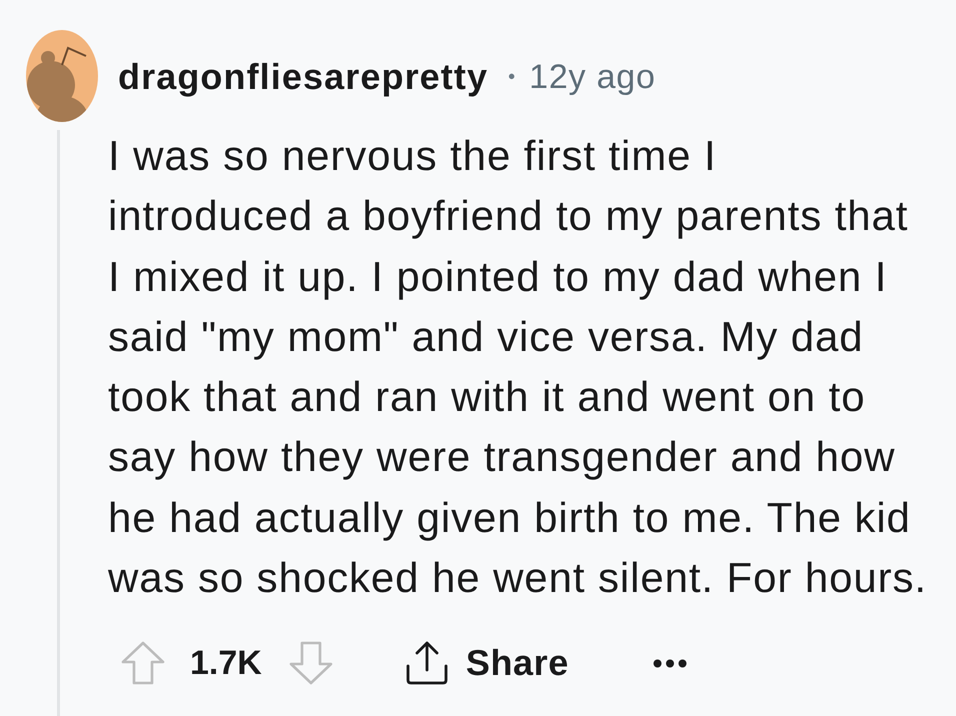 The width and height of the screenshot is (956, 716). I want to click on share-icon, so click(427, 663).